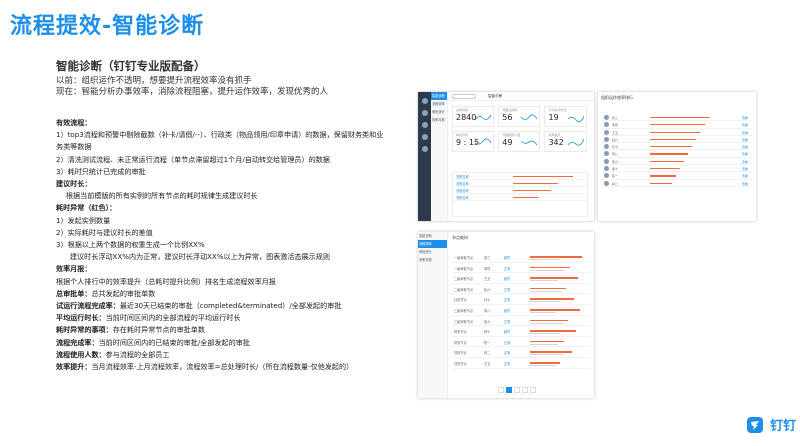 The height and width of the screenshot is (446, 800). What do you see at coordinates (521, 278) in the screenshot?
I see `table-row: 二级审批节点 王五 超时` at bounding box center [521, 278].